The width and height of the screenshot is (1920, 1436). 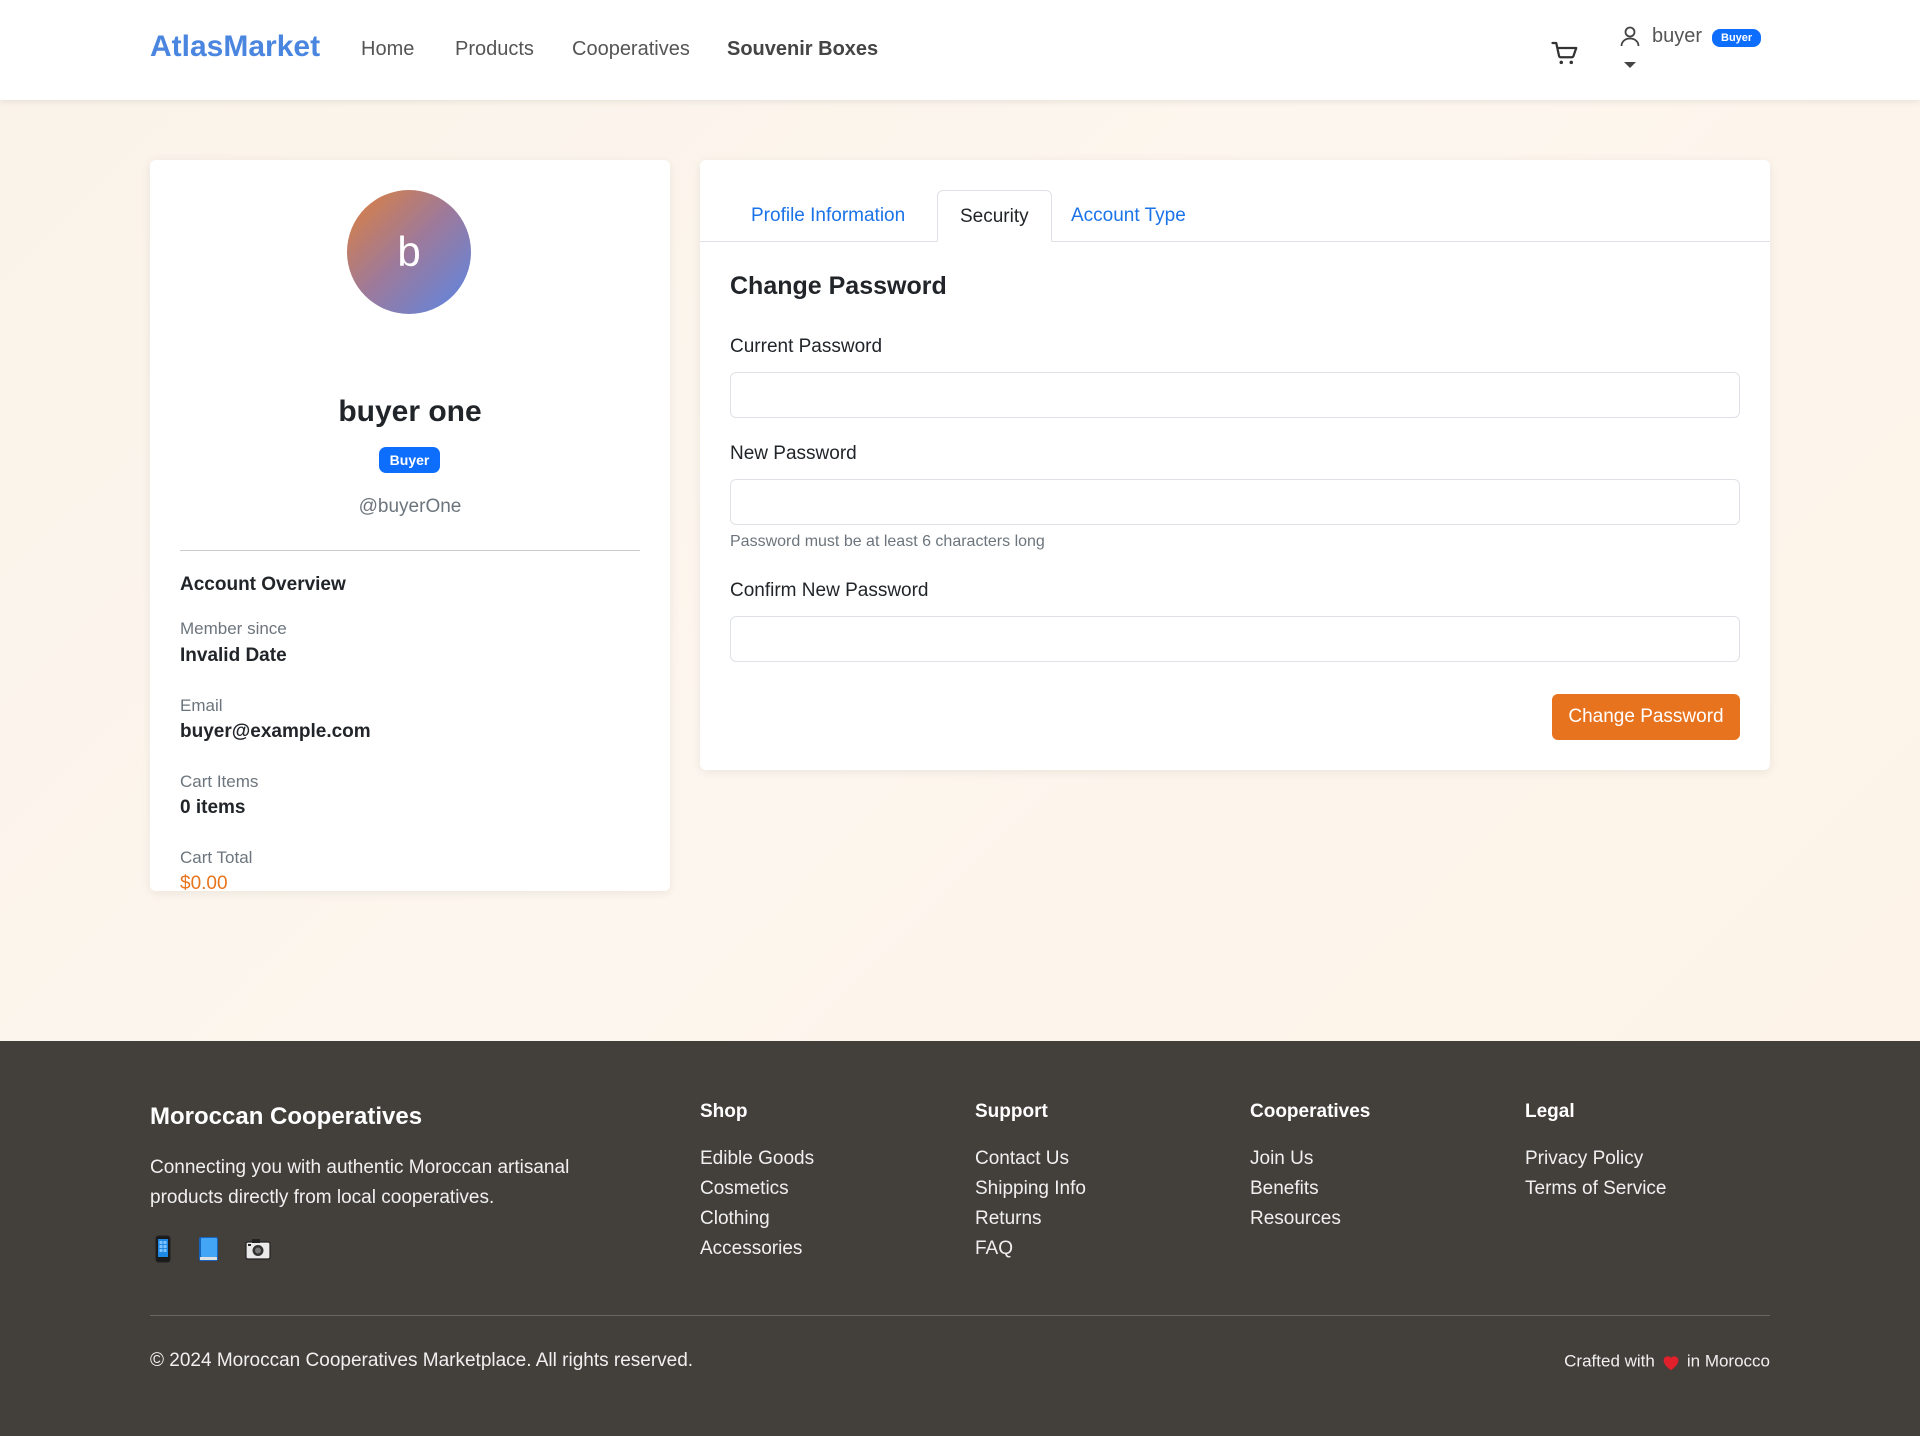 What do you see at coordinates (204, 883) in the screenshot?
I see `cart-total-value: $0.00` at bounding box center [204, 883].